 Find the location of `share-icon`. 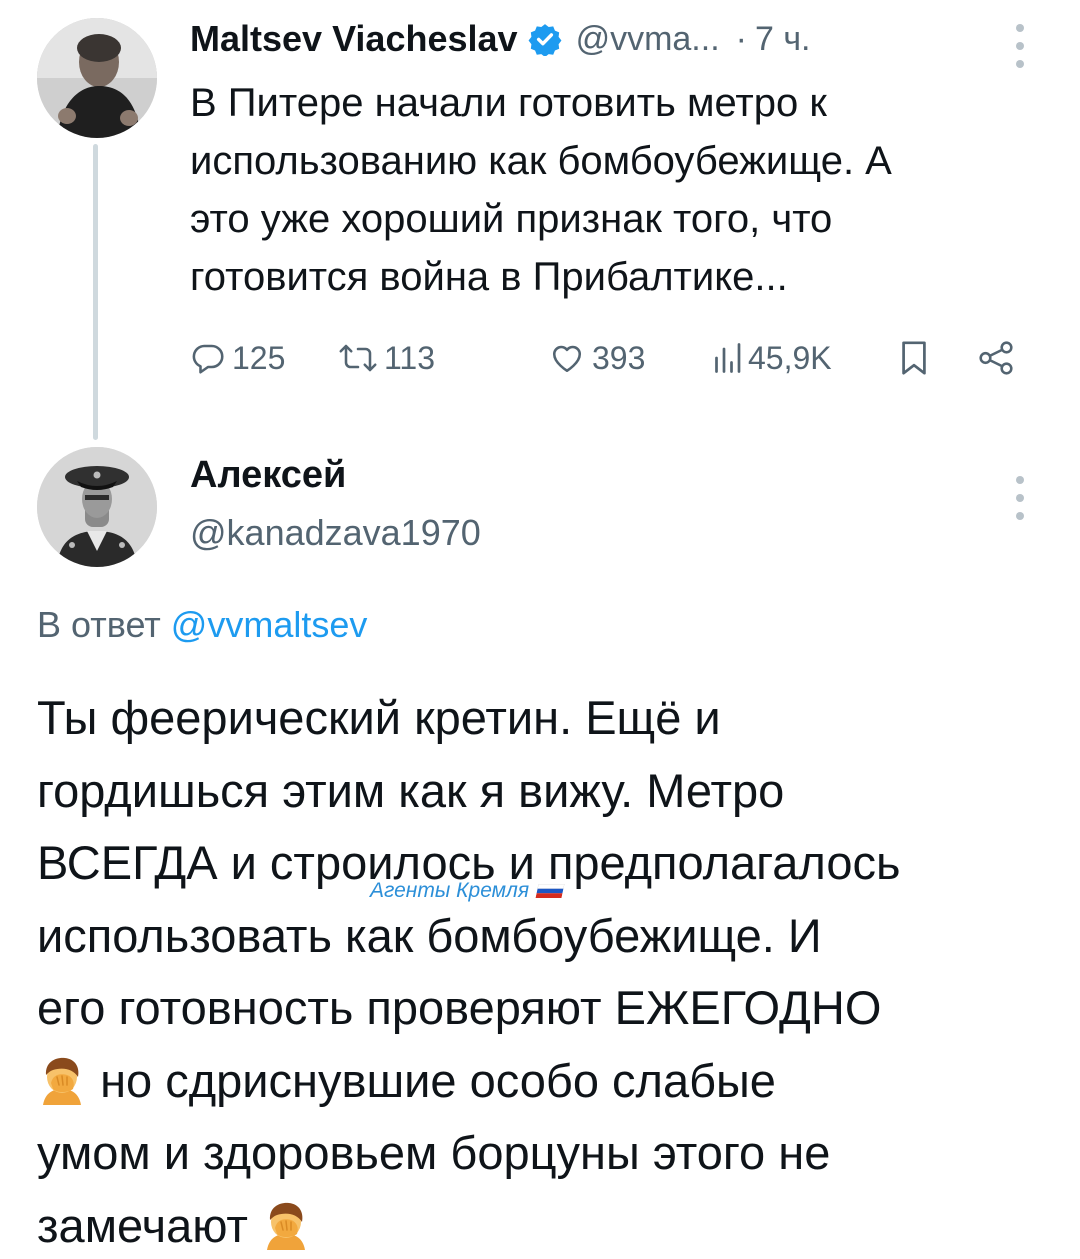

share-icon is located at coordinates (996, 358).